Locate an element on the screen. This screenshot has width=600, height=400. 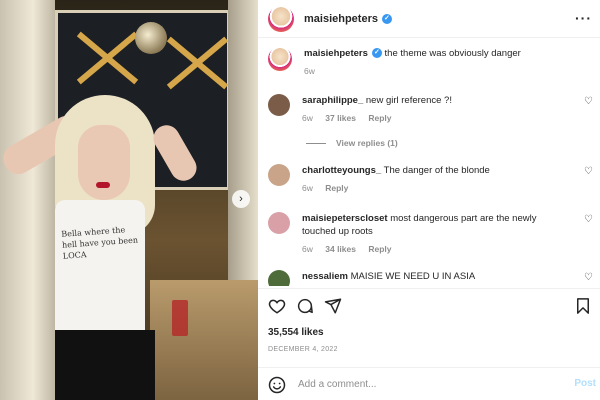
caption-username: maisiehpeters ✓ is located at coordinates (343, 53).